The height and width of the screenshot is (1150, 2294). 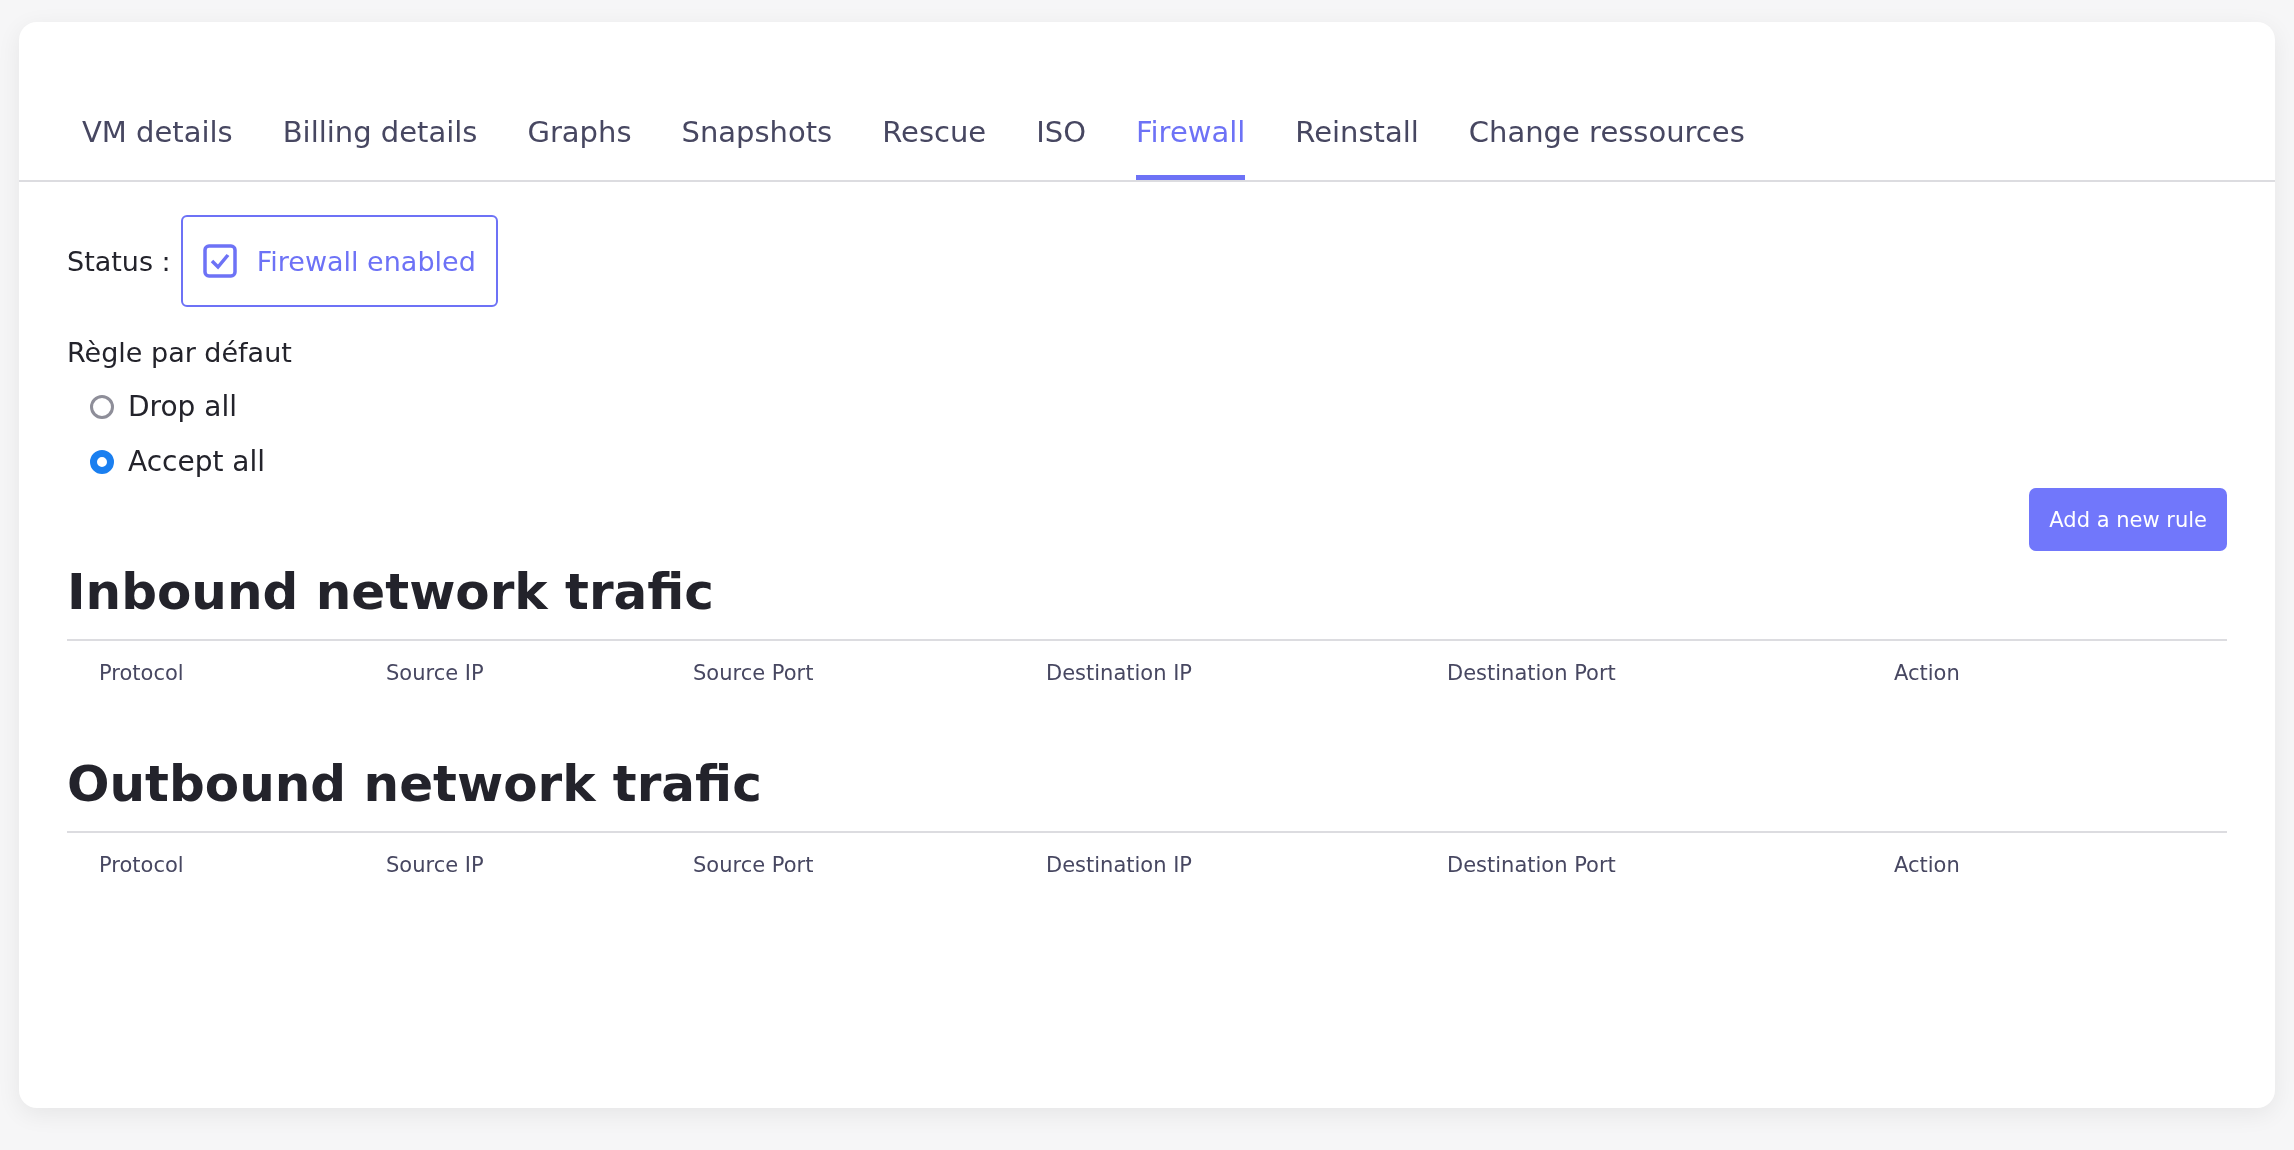 What do you see at coordinates (180, 352) in the screenshot?
I see `default-rule-label: Règle par défaut` at bounding box center [180, 352].